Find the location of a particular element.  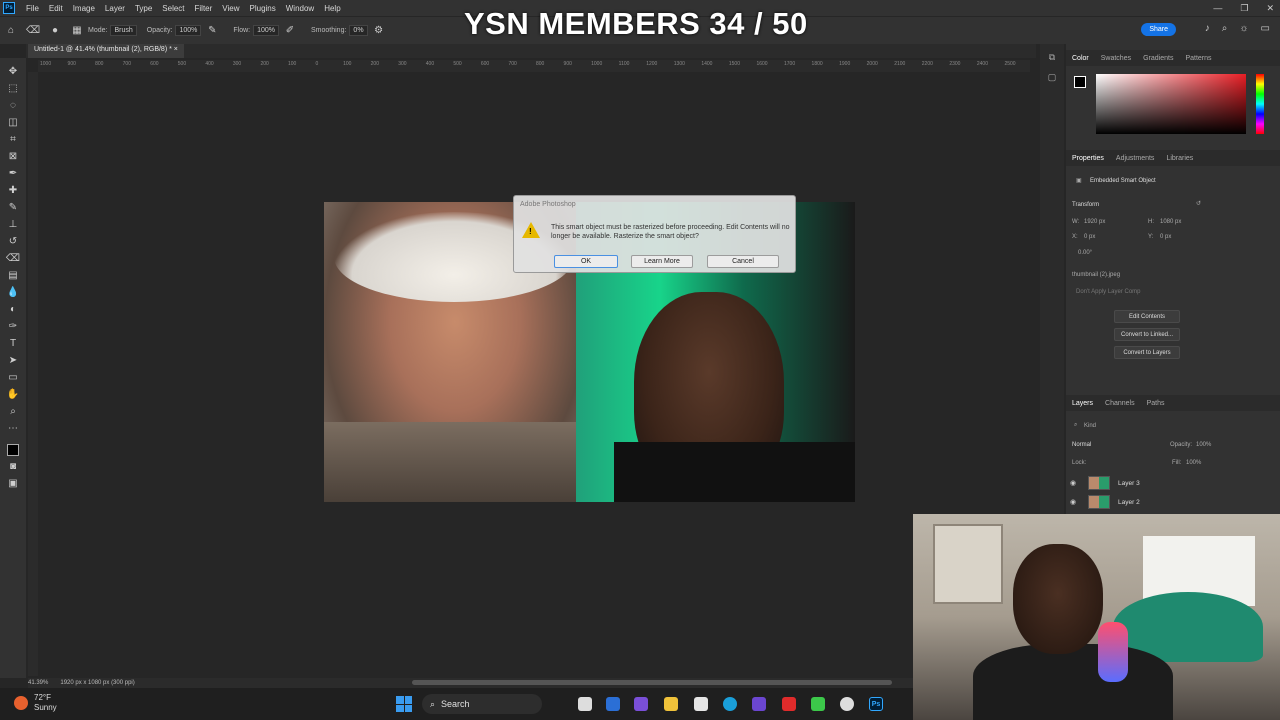

object-select-tool-icon: ◫ is located at coordinates (13, 122).